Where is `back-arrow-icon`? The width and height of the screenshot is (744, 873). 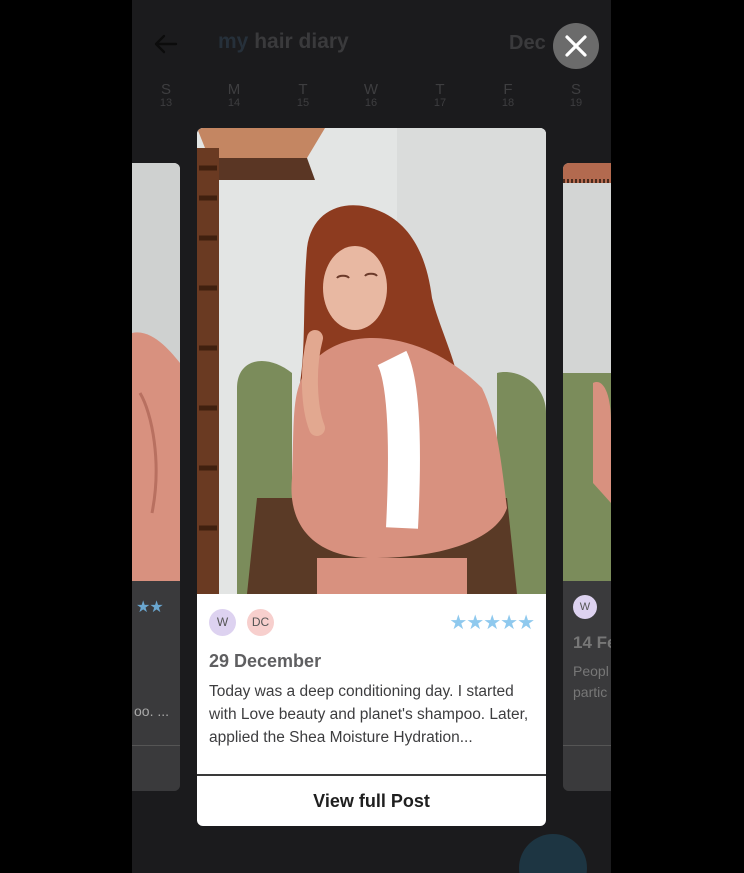
back-arrow-icon is located at coordinates (166, 44).